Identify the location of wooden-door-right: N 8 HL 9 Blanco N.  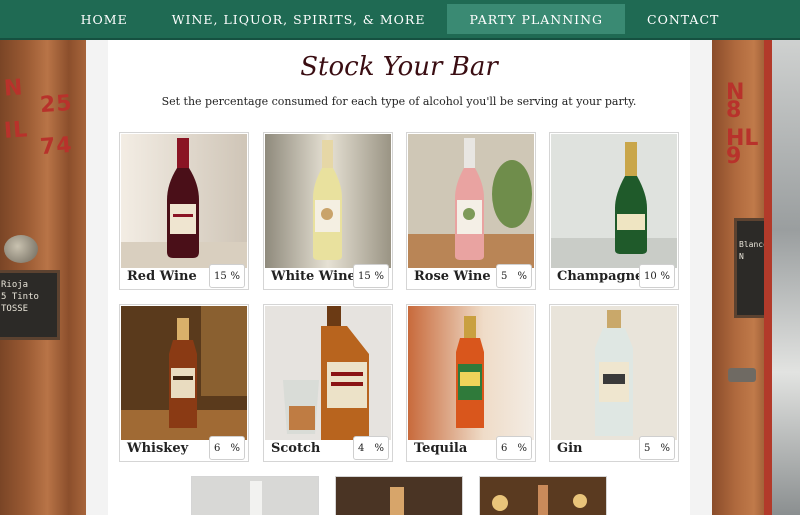
(742, 277).